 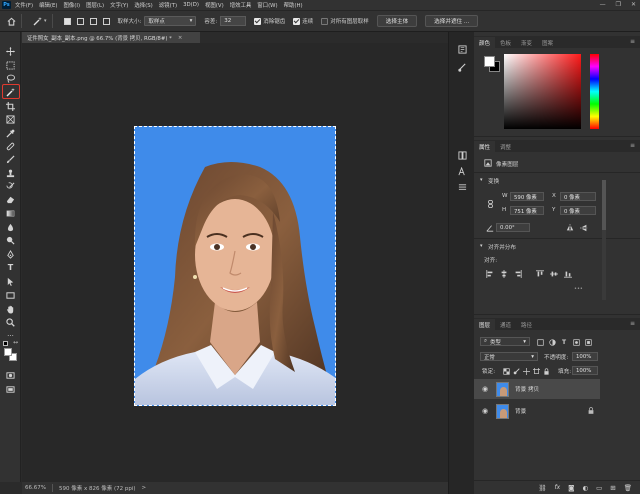 I want to click on select-subject-button: 选择主体, so click(x=397, y=21).